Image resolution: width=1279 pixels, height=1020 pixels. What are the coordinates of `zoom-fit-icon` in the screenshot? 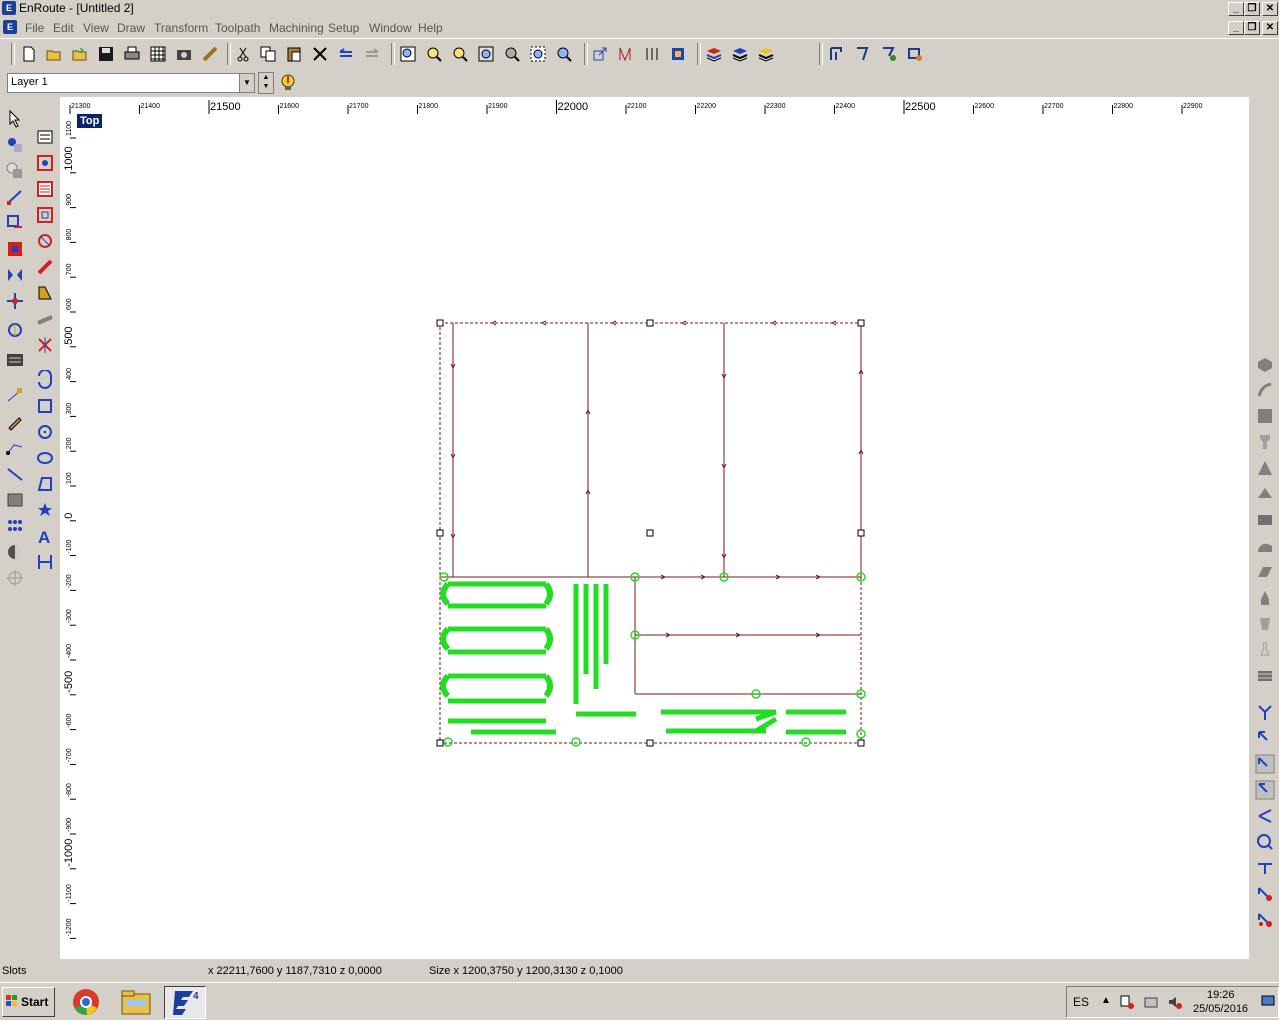 It's located at (486, 54).